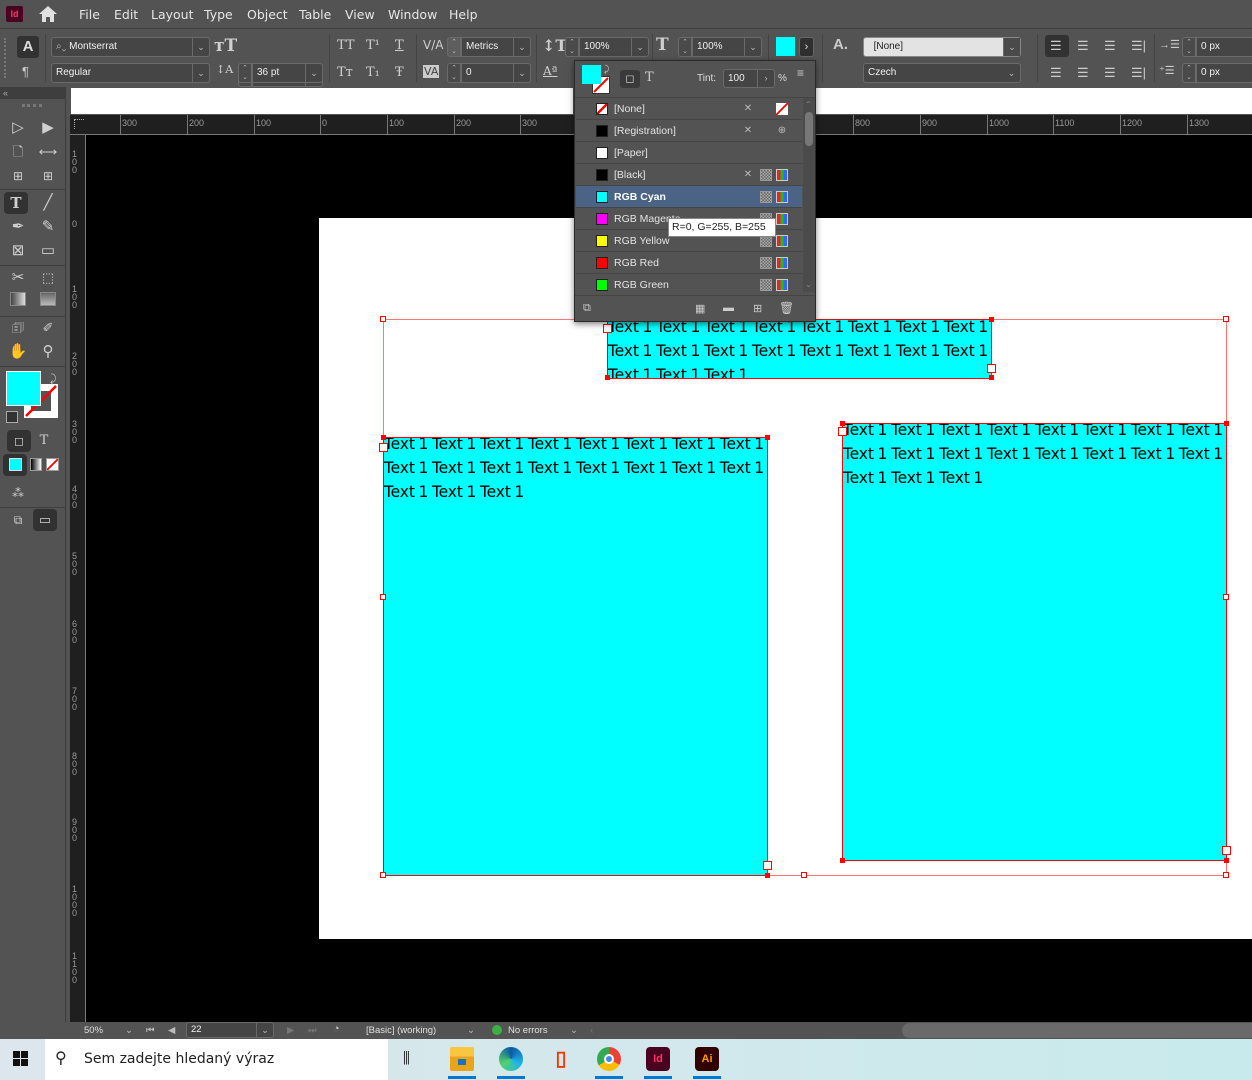 This screenshot has height=1080, width=1252. Describe the element at coordinates (373, 45) in the screenshot. I see `superscript-button: T¹` at that location.